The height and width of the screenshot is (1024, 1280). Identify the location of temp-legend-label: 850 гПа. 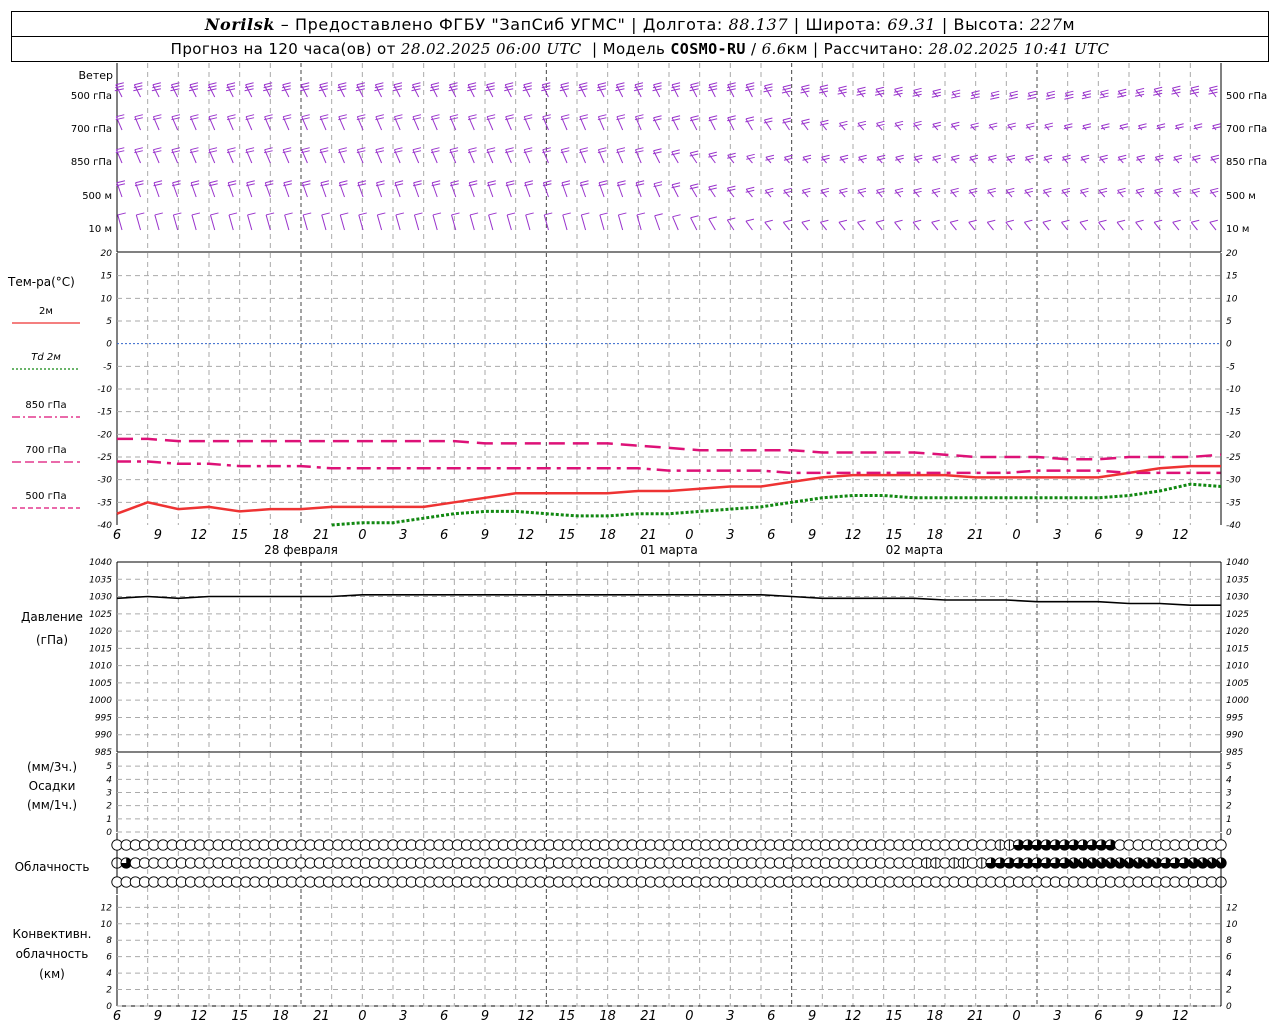
(45, 405).